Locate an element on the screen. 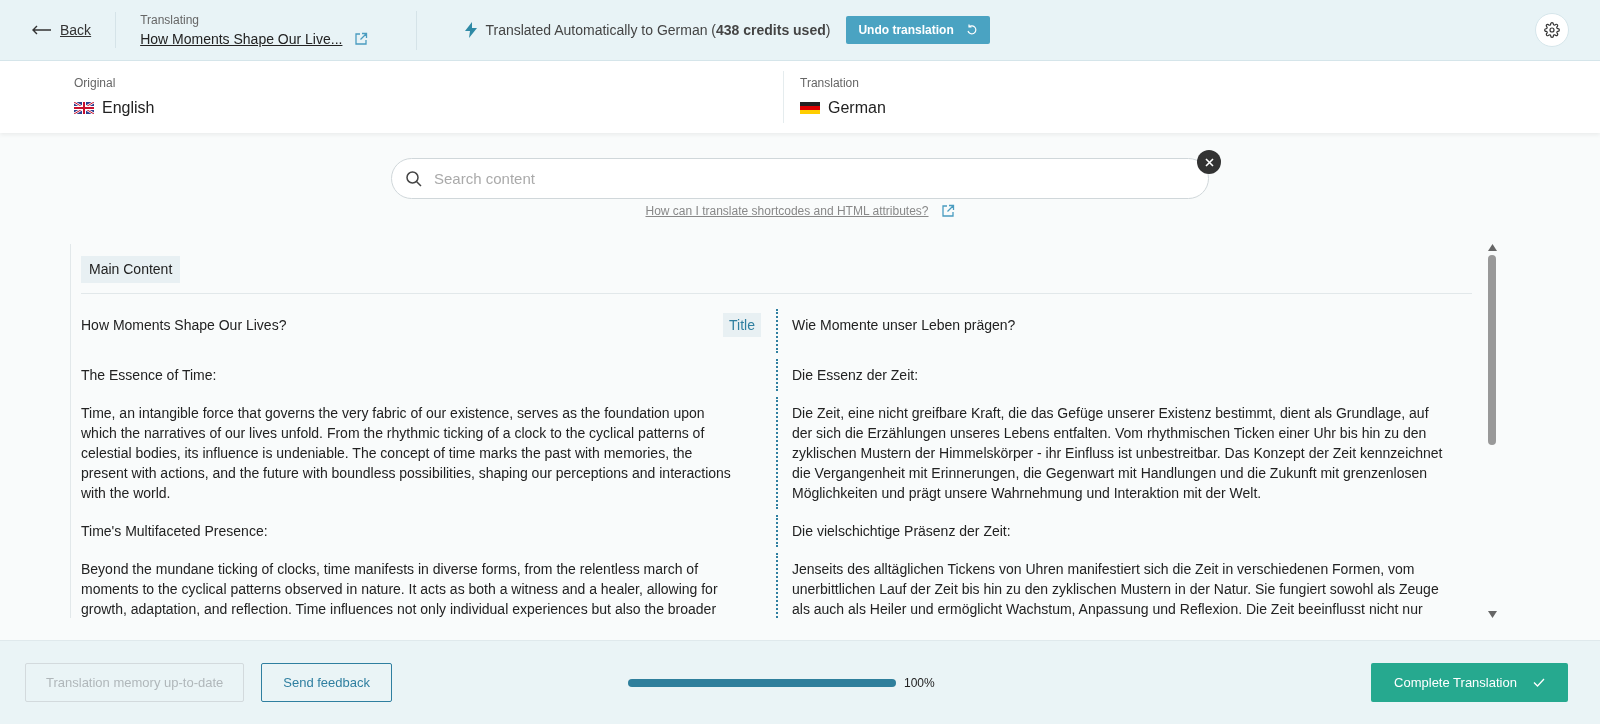  source-text: How Moments Shape Our Lives? is located at coordinates (184, 325).